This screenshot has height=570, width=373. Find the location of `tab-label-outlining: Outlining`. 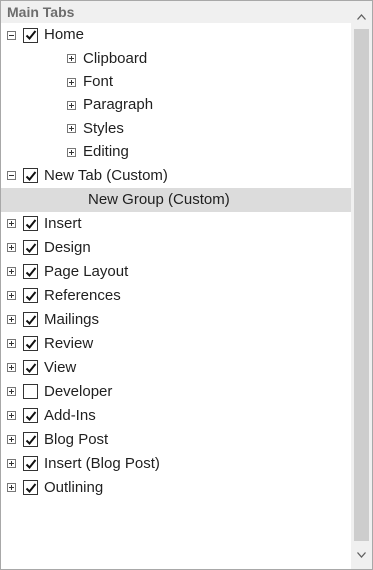

tab-label-outlining: Outlining is located at coordinates (74, 487).